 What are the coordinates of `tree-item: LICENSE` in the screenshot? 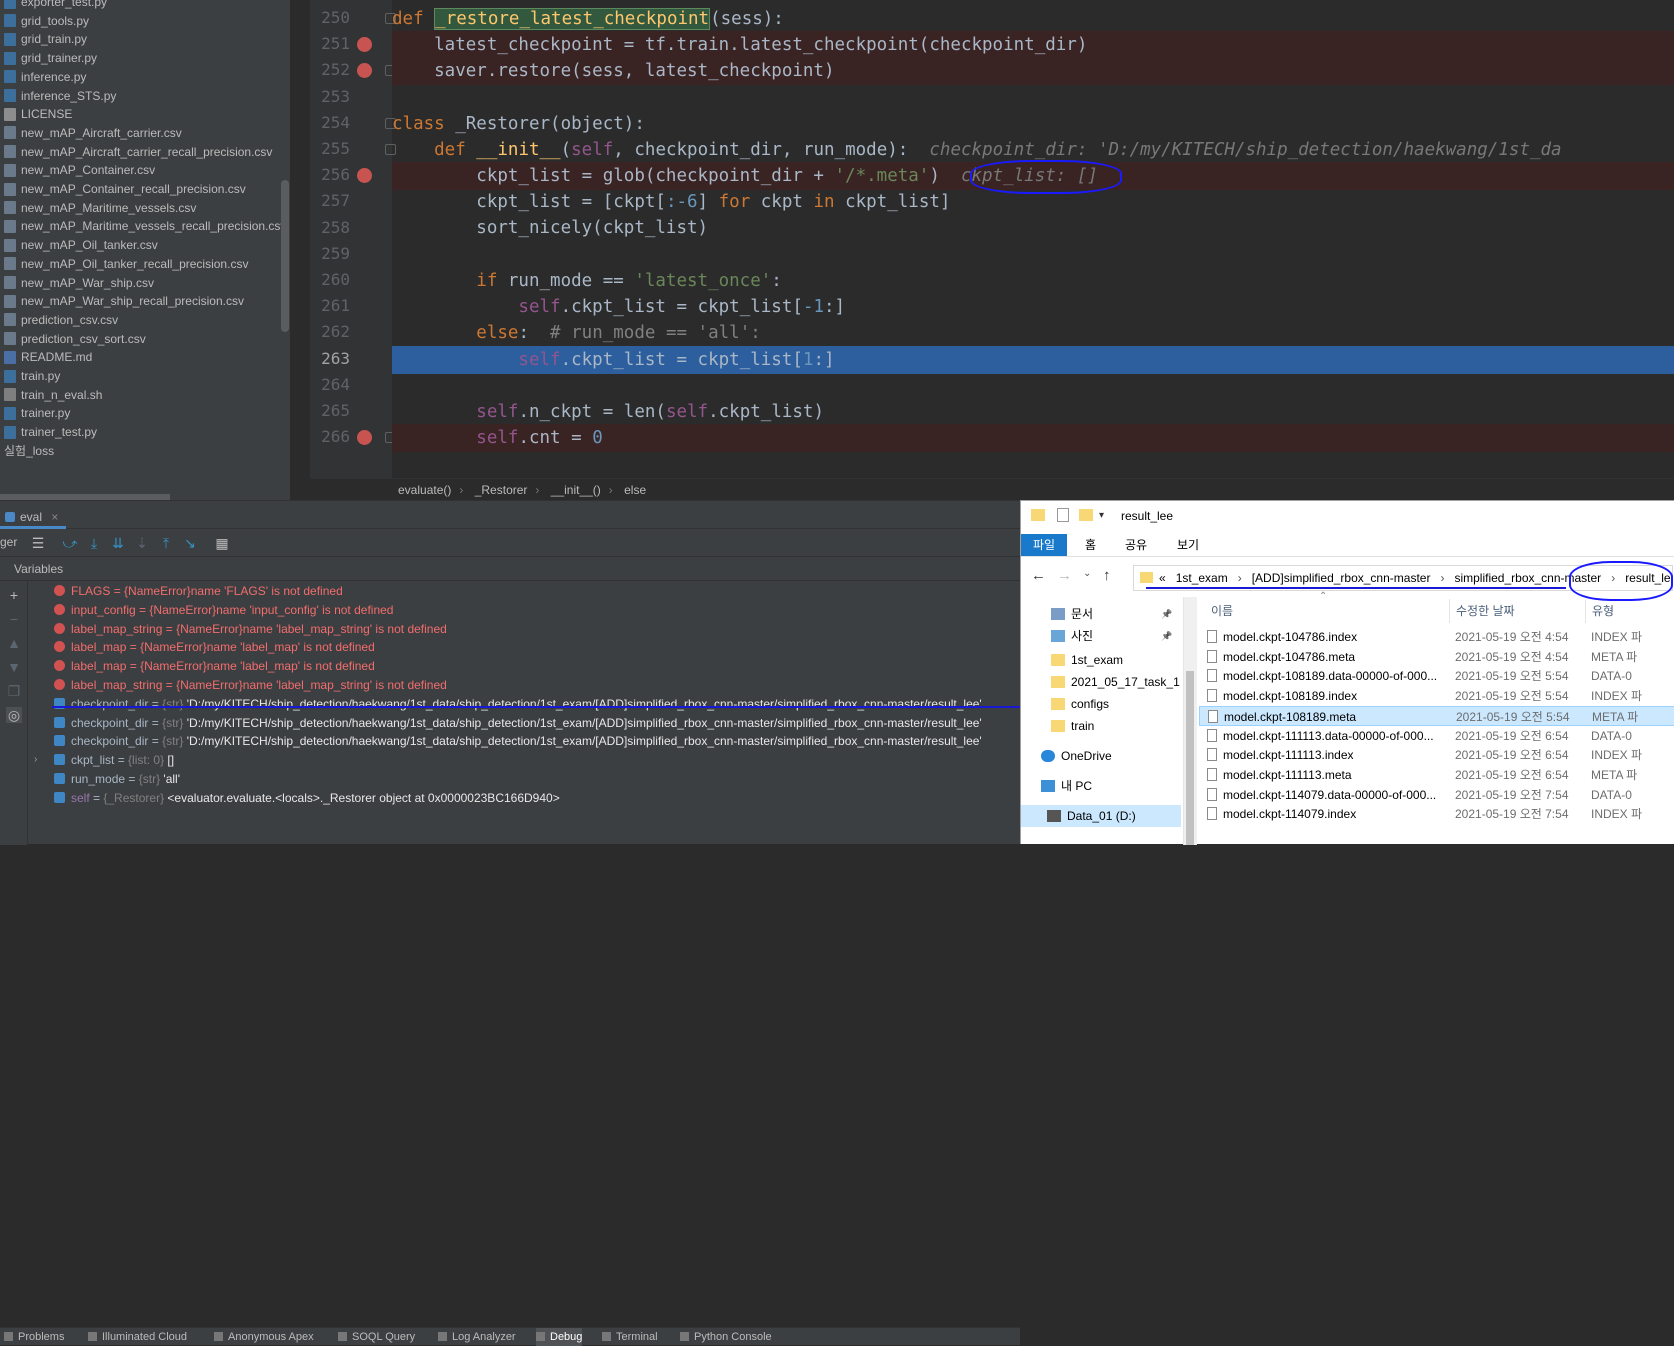 It's located at (36, 114).